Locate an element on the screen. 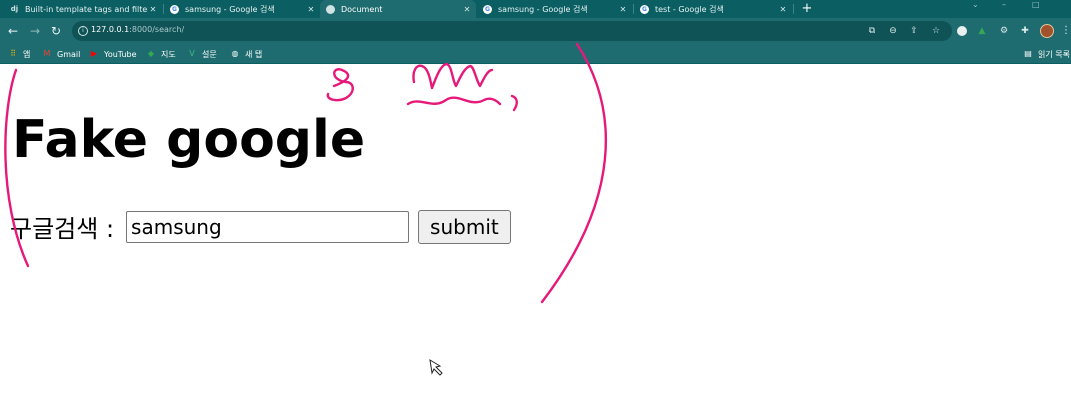  bookmark-apps: ⠿ 앱 is located at coordinates (19, 54).